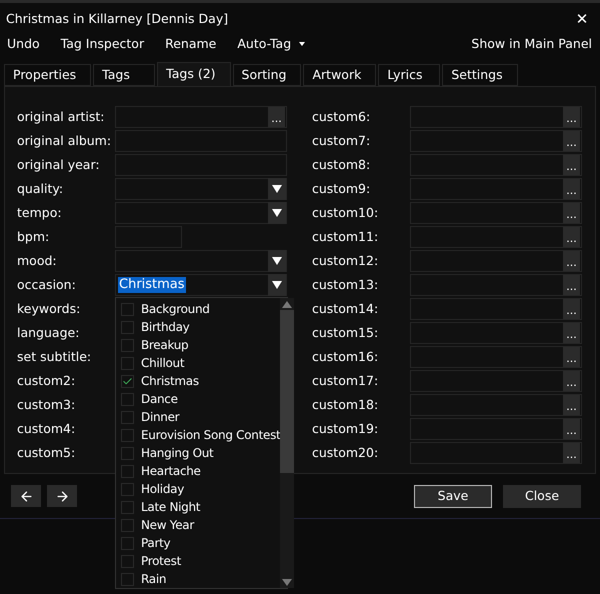 The height and width of the screenshot is (594, 600). I want to click on list-item: Breakup, so click(200, 345).